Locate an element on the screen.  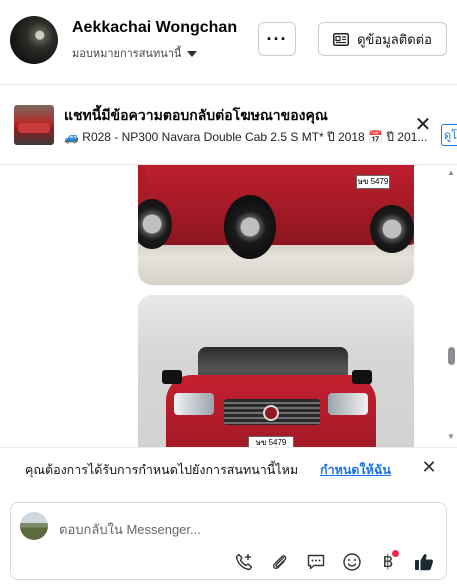
scroll-up-arrow-icon: ▲ is located at coordinates (451, 172).